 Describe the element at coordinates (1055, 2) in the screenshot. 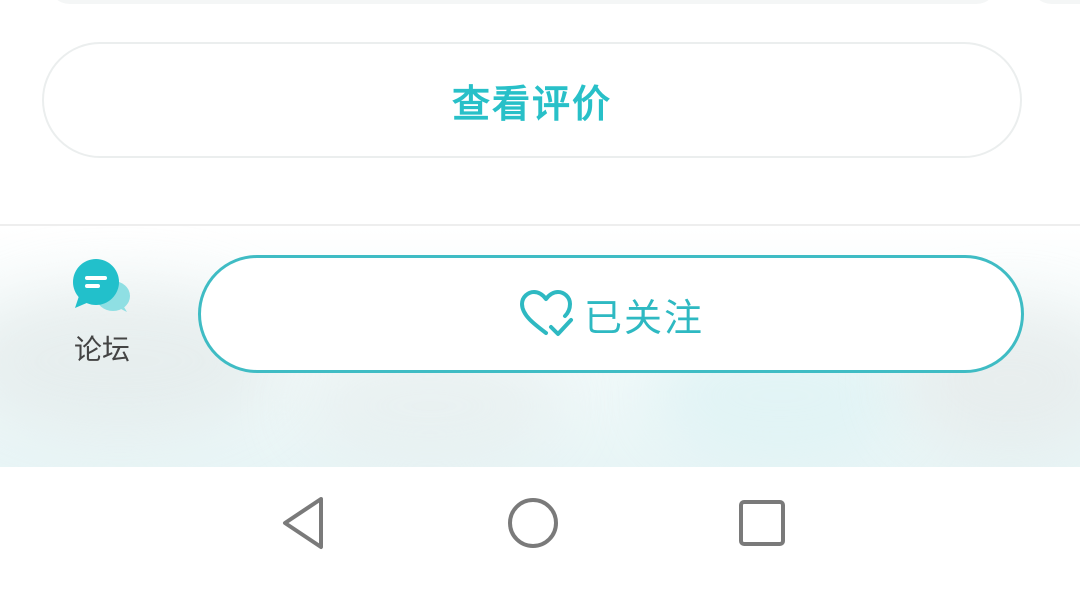

I see `previous-section-remnant-right` at that location.